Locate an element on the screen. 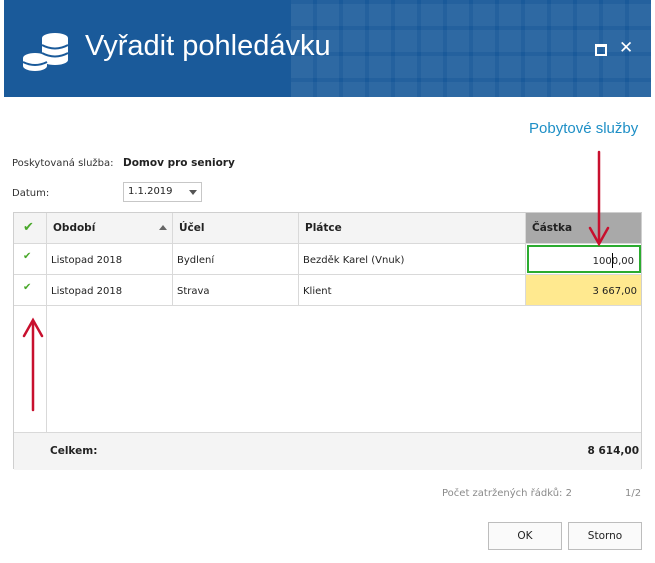 Image resolution: width=655 pixels, height=563 pixels. row-1-amount-value: 1000,00 is located at coordinates (613, 261).